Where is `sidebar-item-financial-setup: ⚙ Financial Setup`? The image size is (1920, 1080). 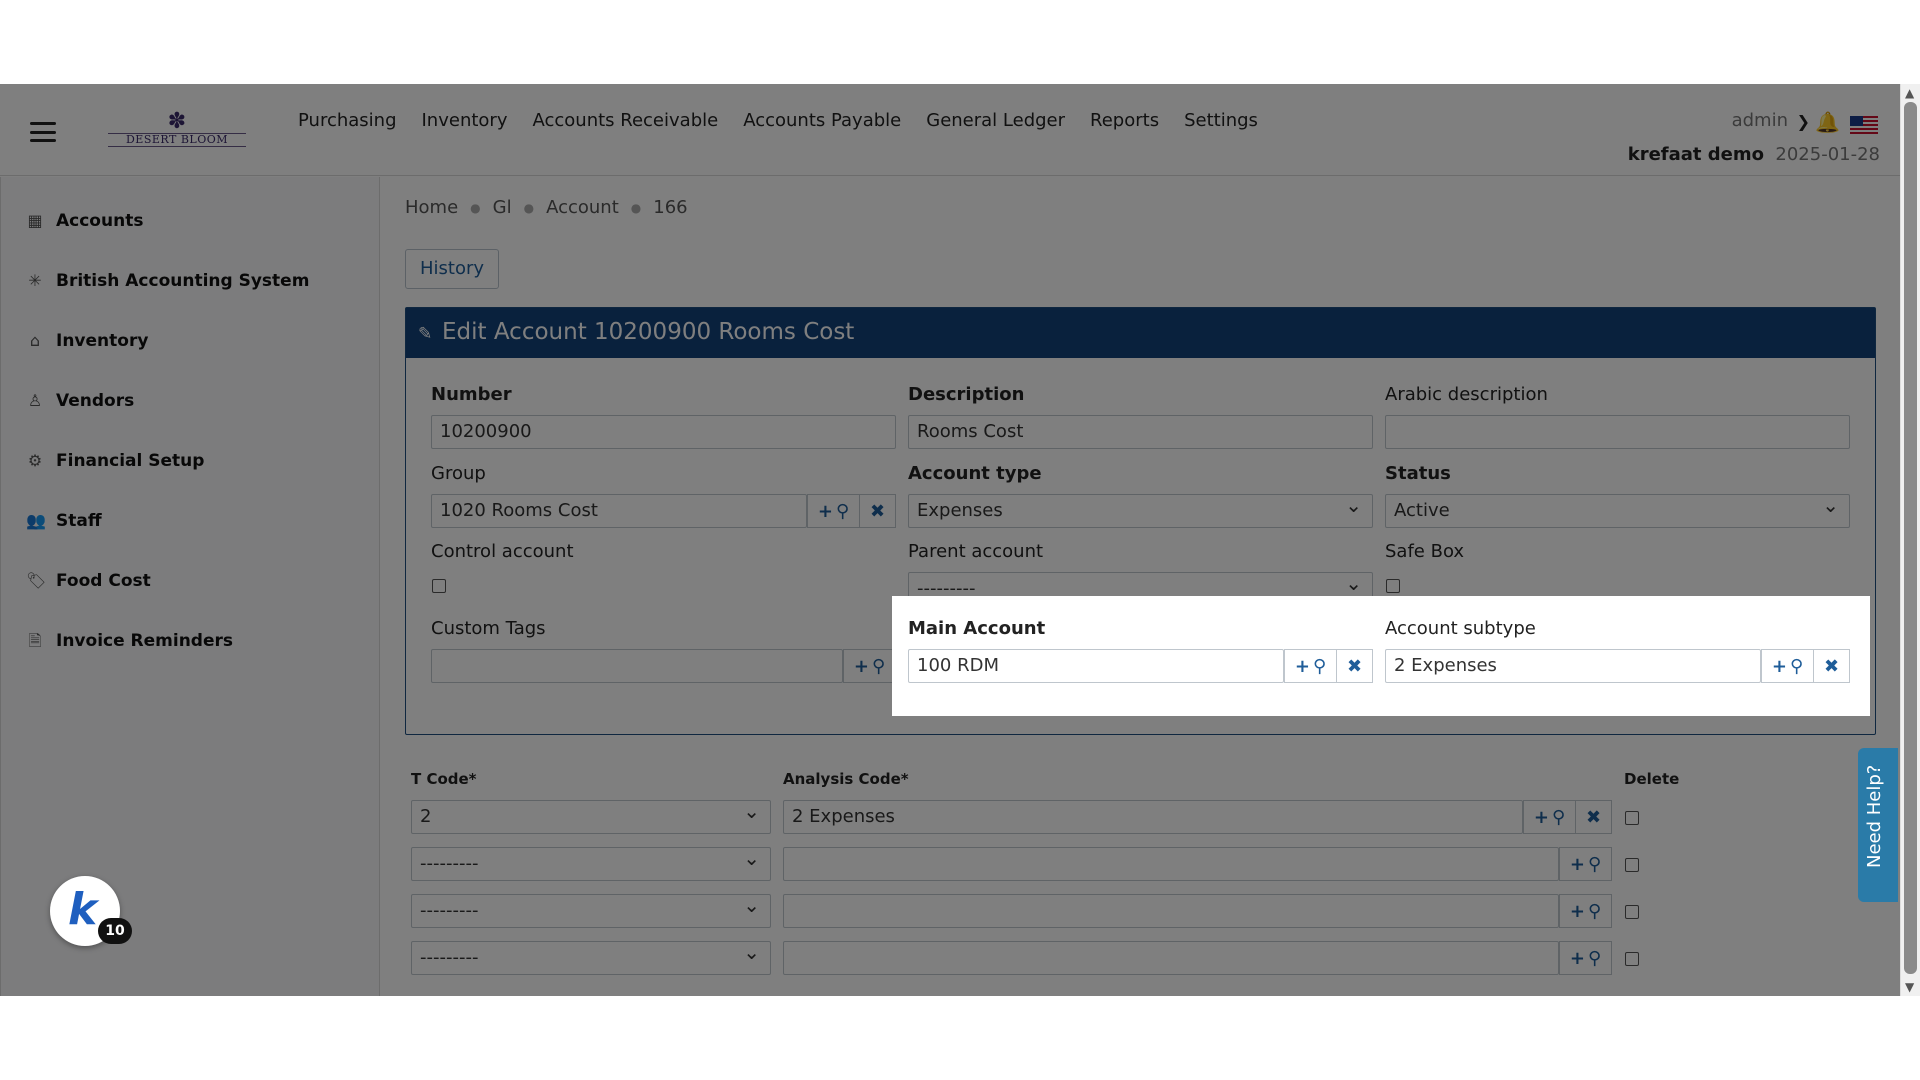
sidebar-item-financial-setup: ⚙ Financial Setup is located at coordinates (115, 461).